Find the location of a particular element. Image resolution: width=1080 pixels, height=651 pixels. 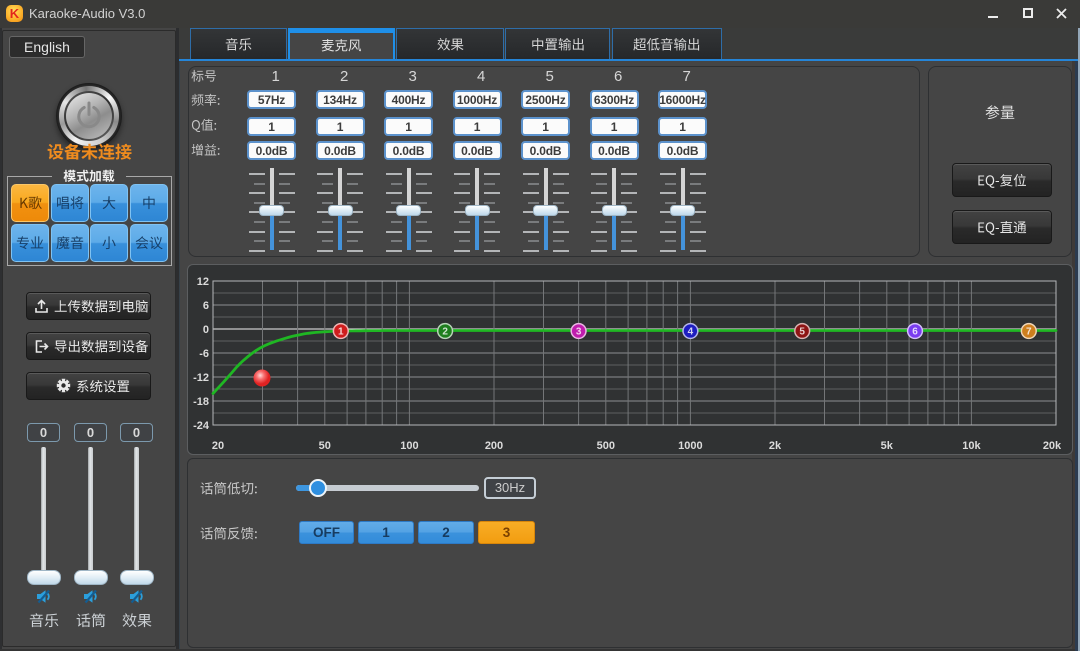

svg-text: 7 is located at coordinates (1029, 332).